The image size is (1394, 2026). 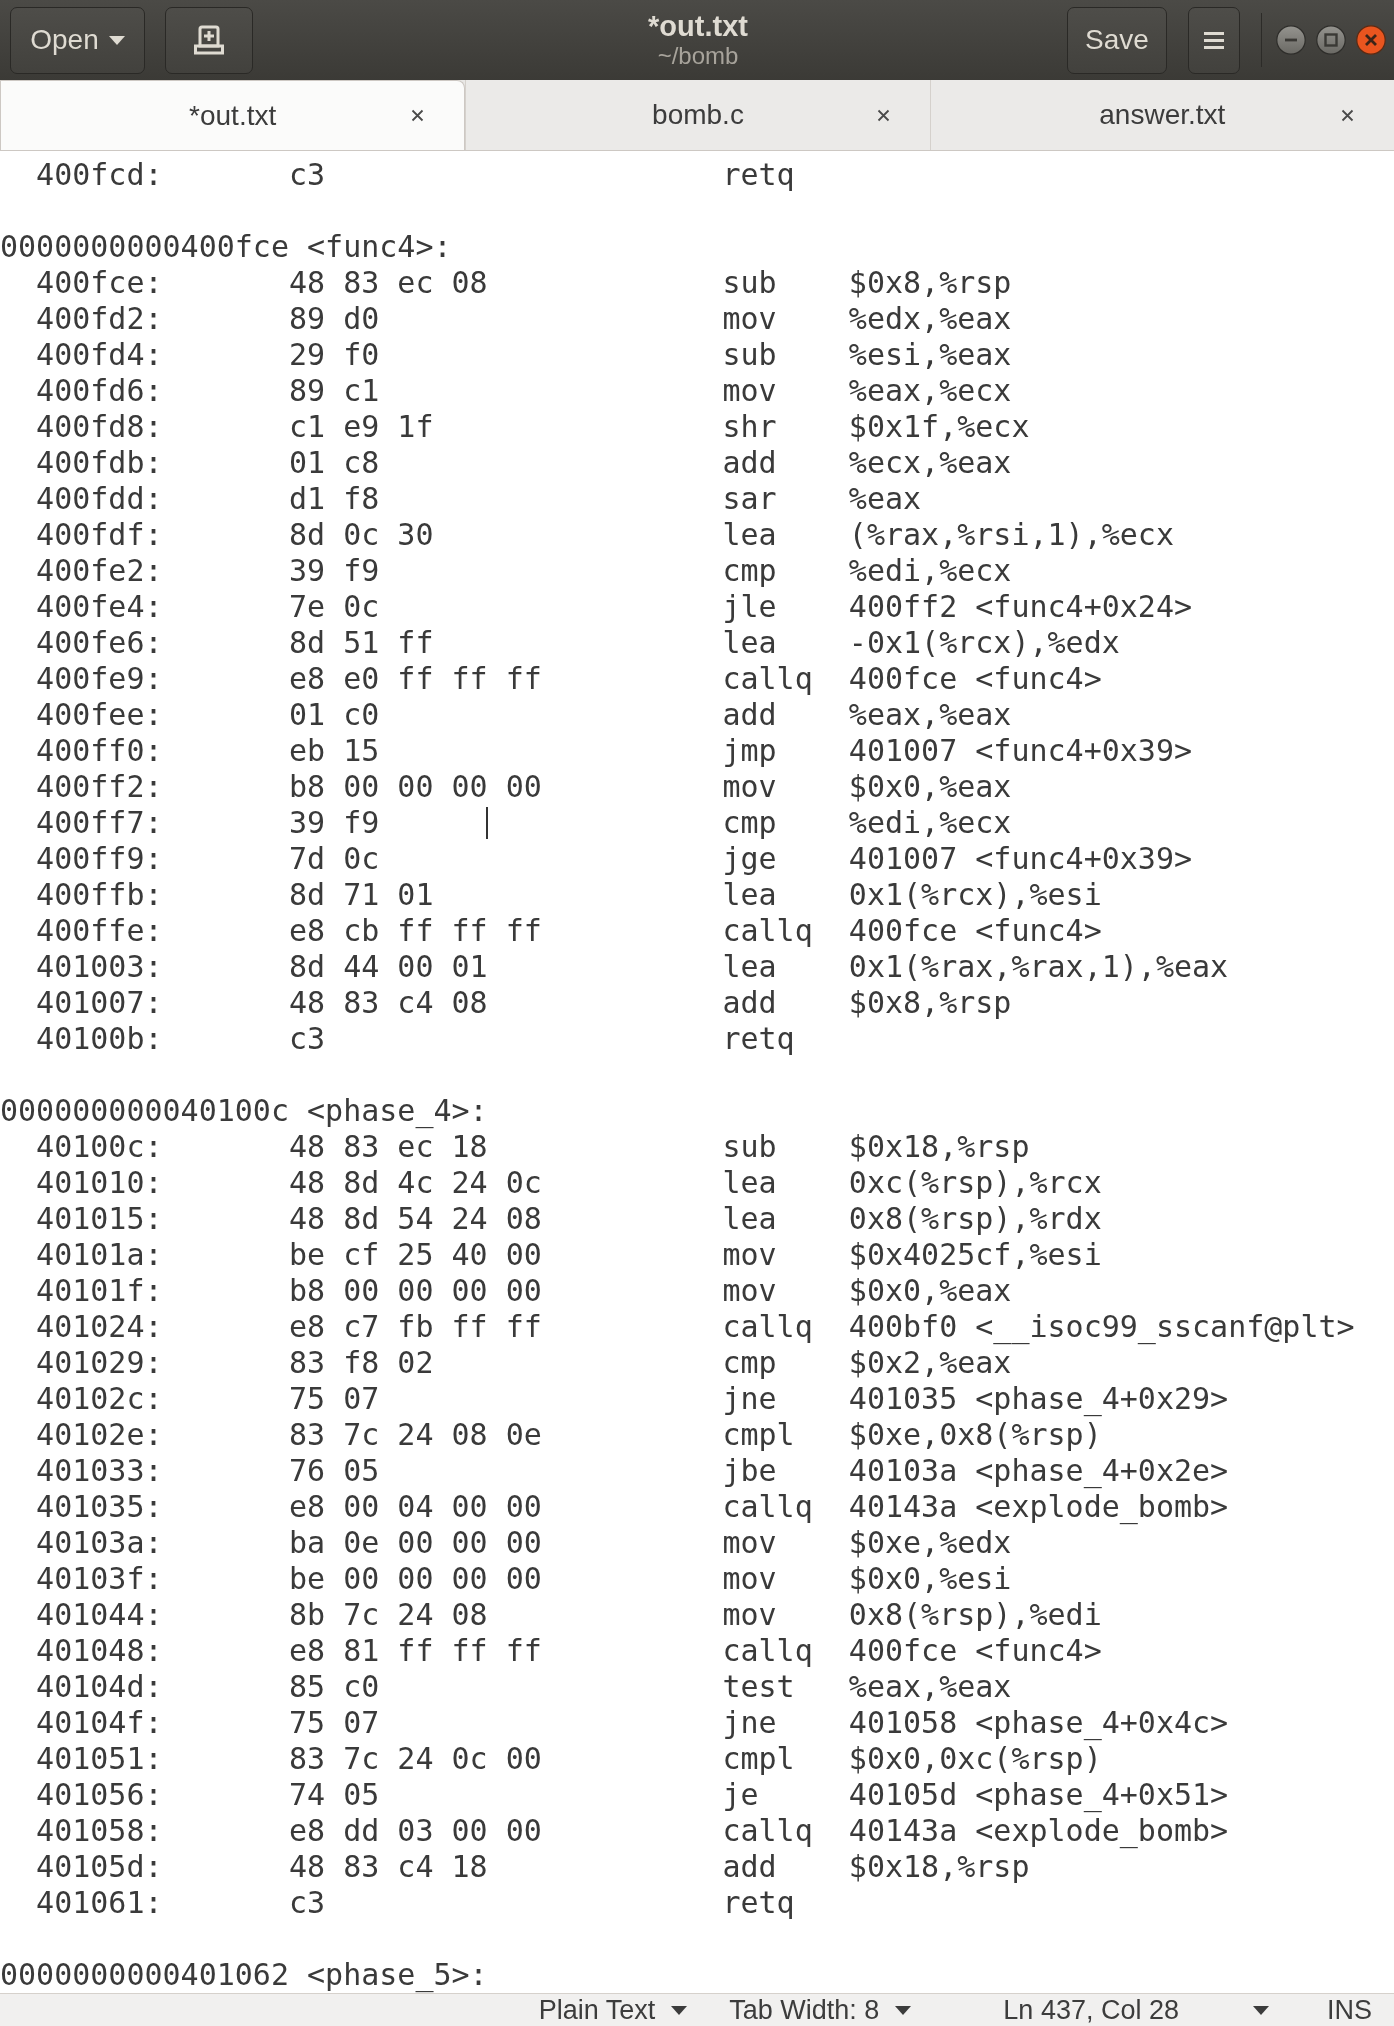 I want to click on menu-icon, so click(x=1214, y=40).